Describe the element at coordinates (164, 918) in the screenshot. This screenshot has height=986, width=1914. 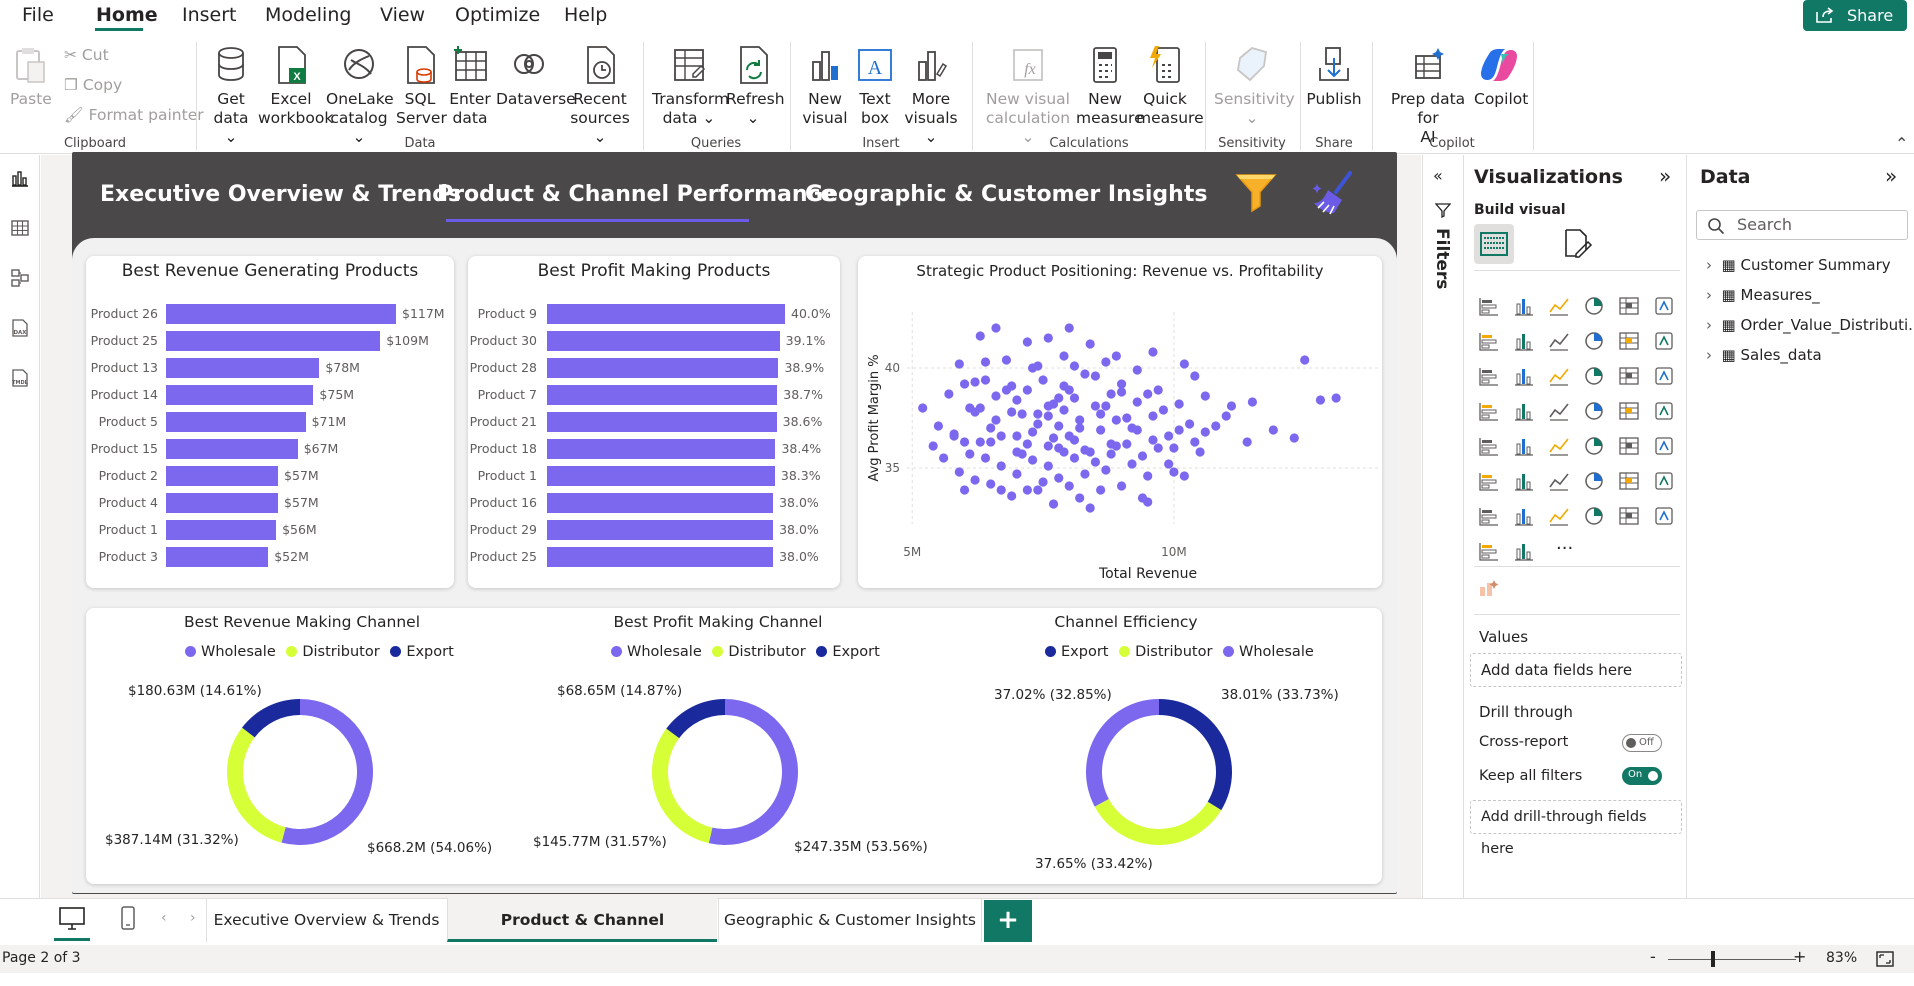
I see `scroll-tabs-left-icon: ‹` at that location.